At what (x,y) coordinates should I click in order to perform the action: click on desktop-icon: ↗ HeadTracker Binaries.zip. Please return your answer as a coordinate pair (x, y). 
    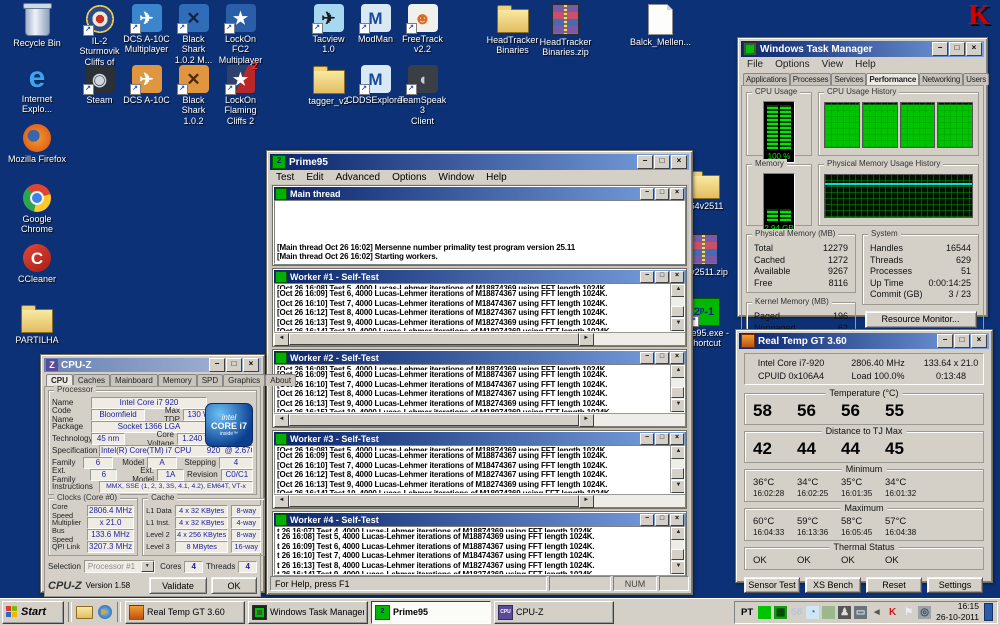
    Looking at the image, I should click on (565, 31).